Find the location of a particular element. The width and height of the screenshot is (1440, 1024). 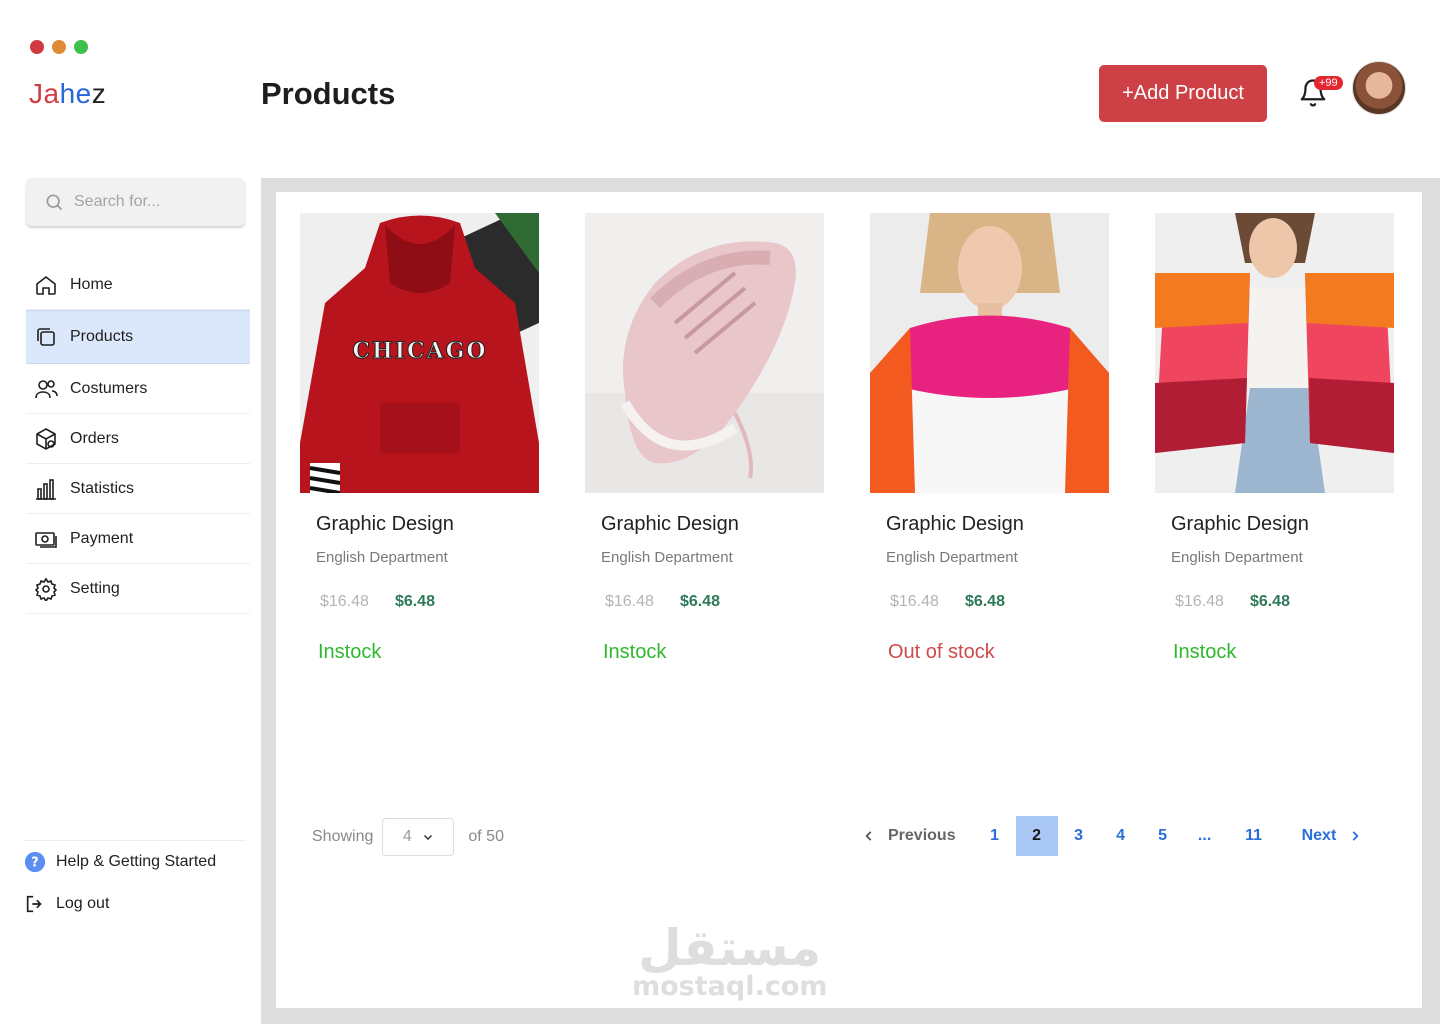

logo-part: z is located at coordinates (99, 93).